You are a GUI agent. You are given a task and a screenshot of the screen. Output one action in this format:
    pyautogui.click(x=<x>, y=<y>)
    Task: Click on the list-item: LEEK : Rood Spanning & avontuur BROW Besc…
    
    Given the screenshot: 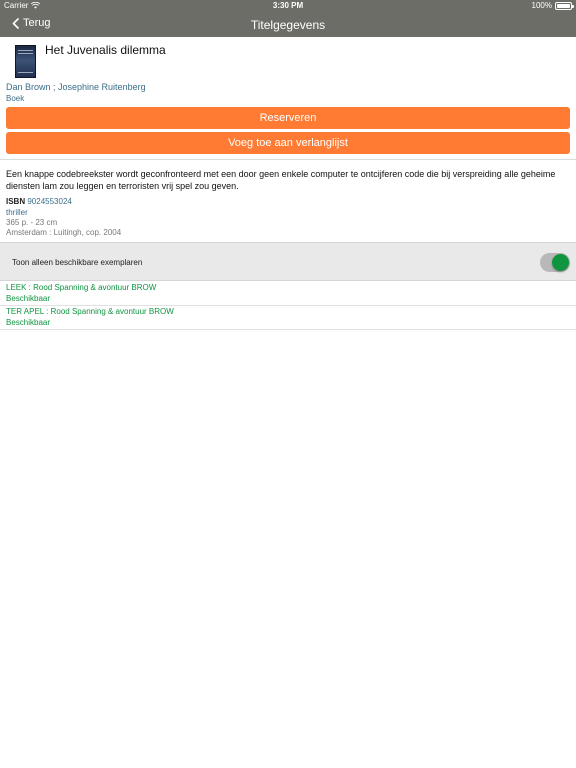 What is the action you would take?
    pyautogui.click(x=288, y=294)
    